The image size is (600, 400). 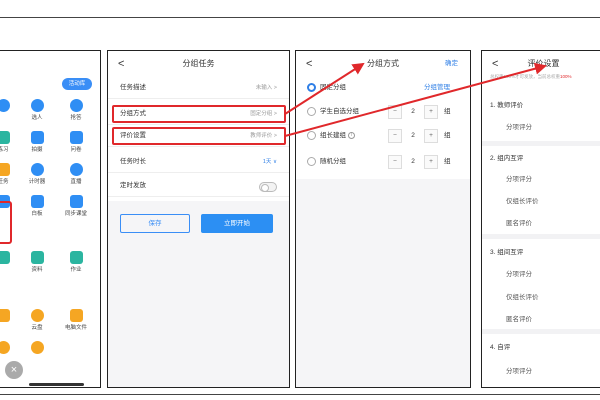 I want to click on top-divider, so click(x=300, y=17).